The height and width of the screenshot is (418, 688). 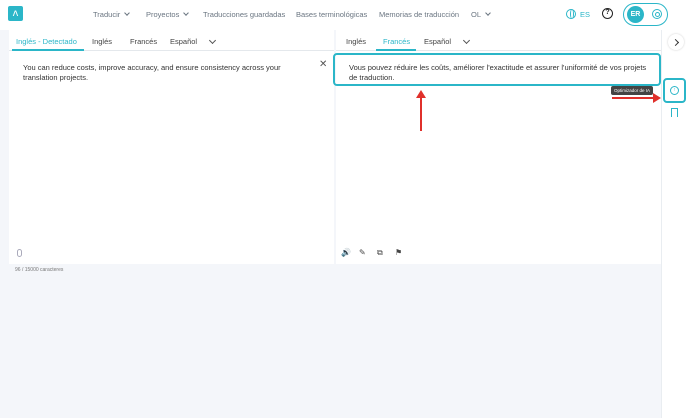 I want to click on nav-label: Proyectos, so click(x=163, y=14).